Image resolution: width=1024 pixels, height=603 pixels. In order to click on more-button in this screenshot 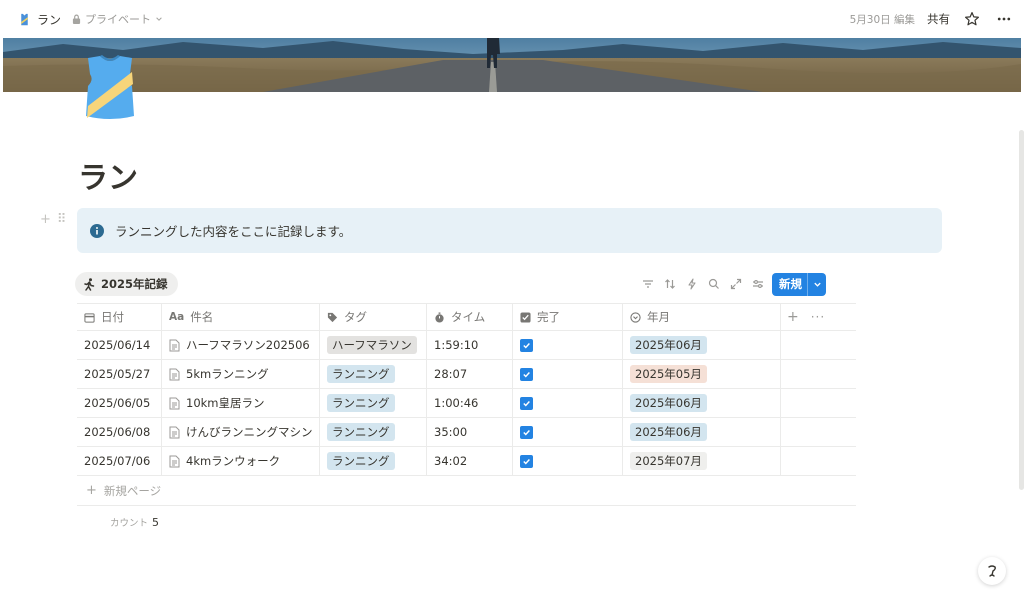, I will do `click(1004, 19)`.